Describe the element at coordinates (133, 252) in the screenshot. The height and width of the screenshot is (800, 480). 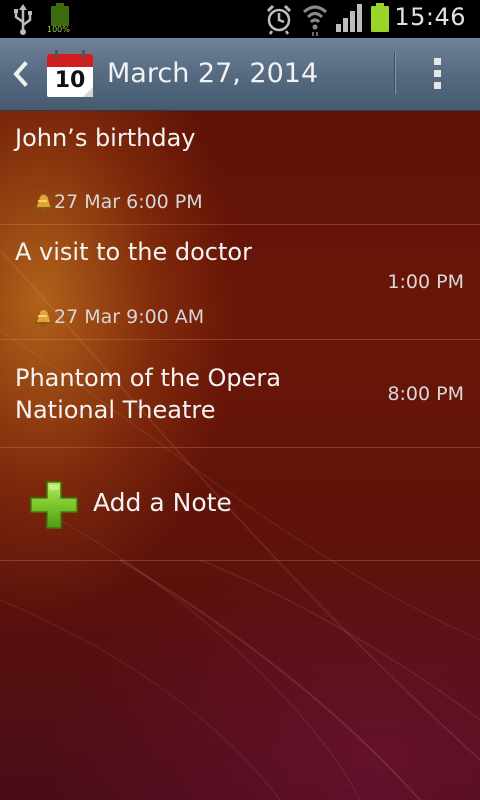
I see `event-title: A visit to the doctor` at that location.